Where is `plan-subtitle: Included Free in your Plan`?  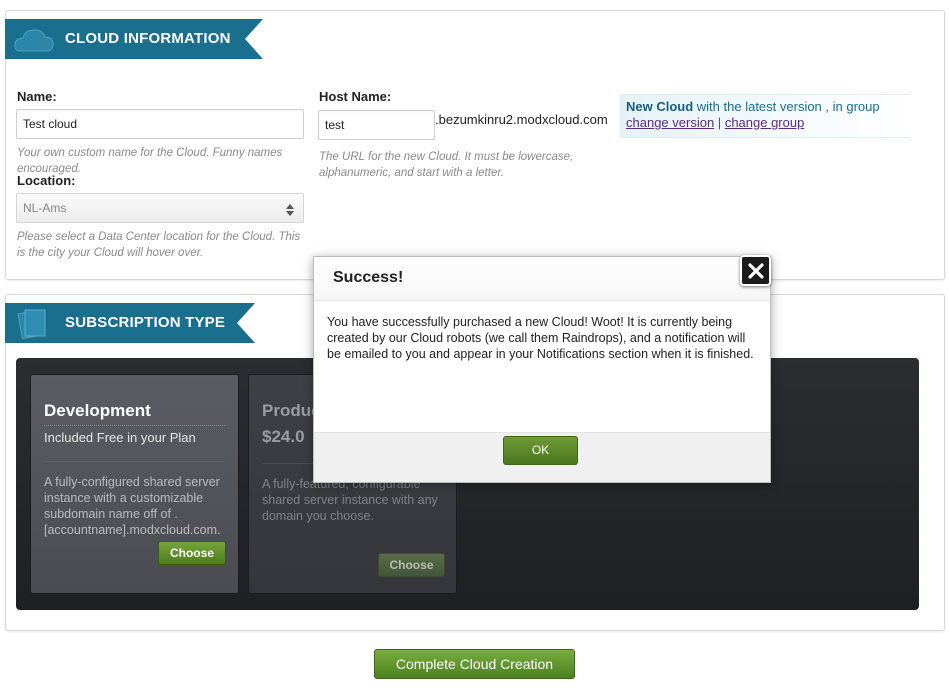 plan-subtitle: Included Free in your Plan is located at coordinates (134, 435).